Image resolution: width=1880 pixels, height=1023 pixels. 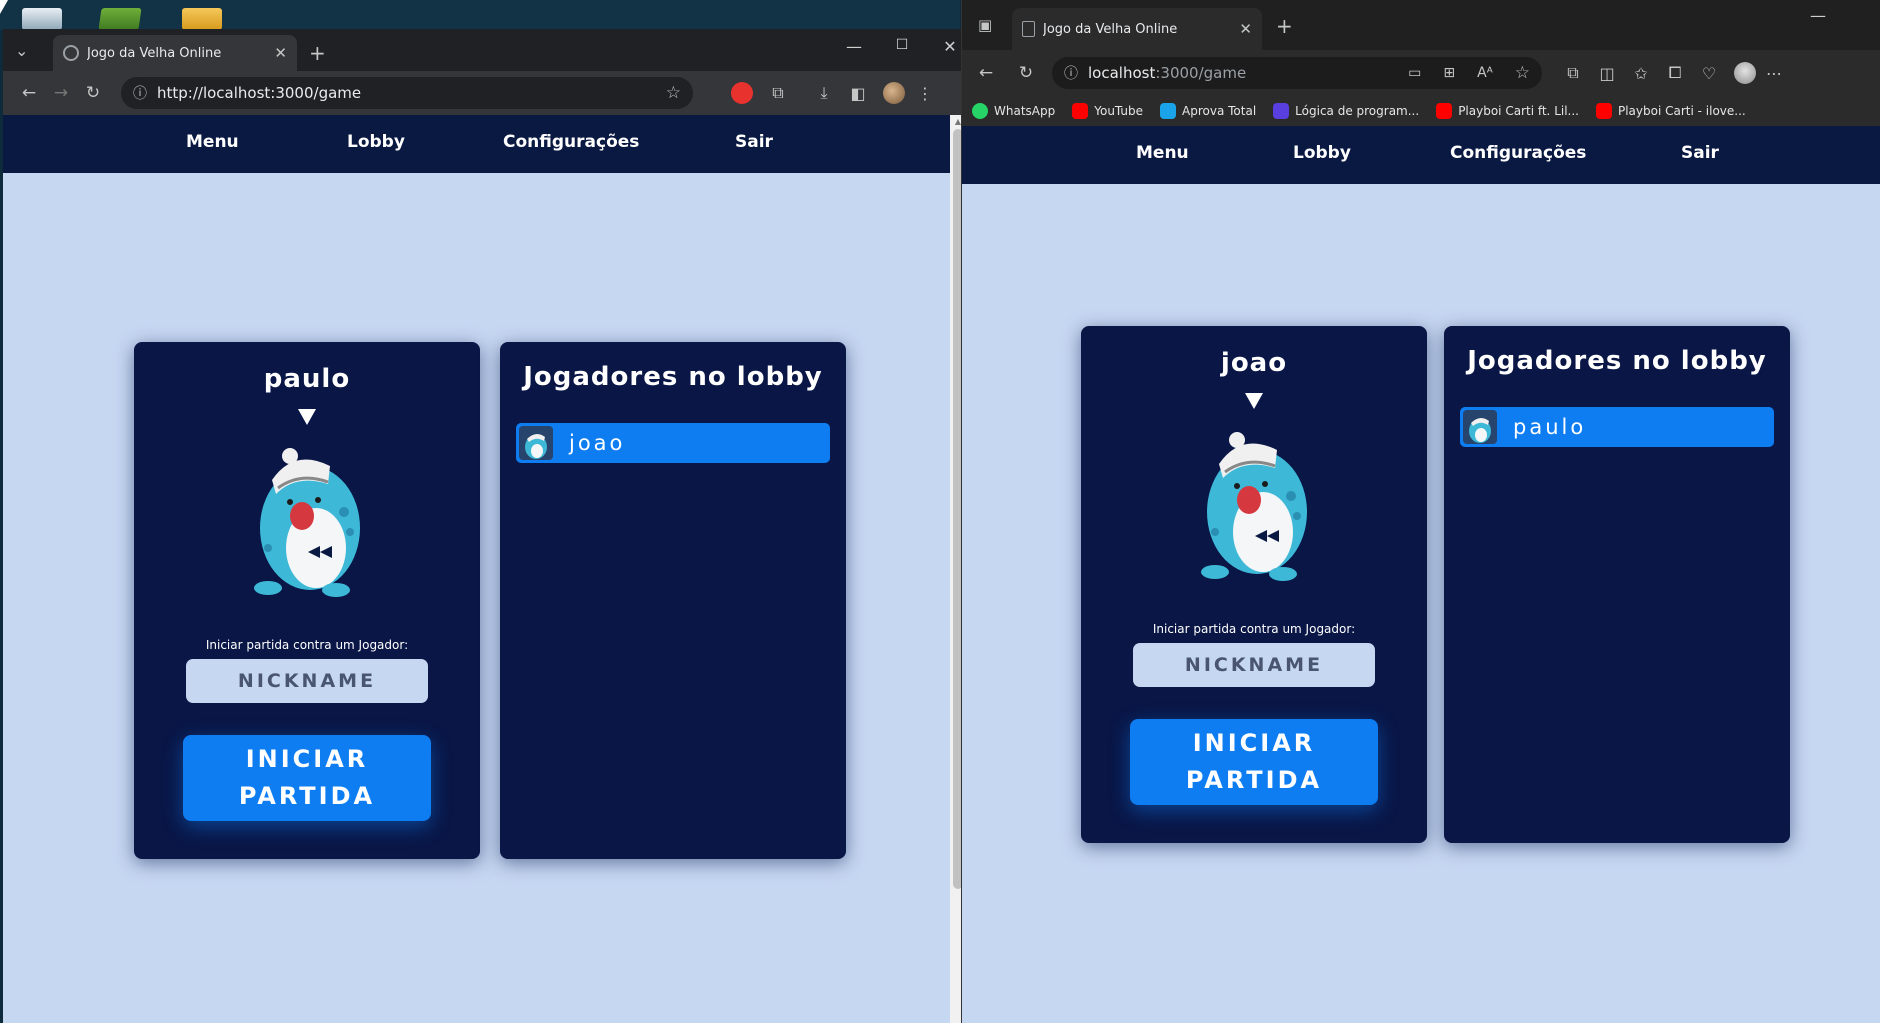 What do you see at coordinates (1617, 361) in the screenshot?
I see `lobby-title: Jogadores no lobby` at bounding box center [1617, 361].